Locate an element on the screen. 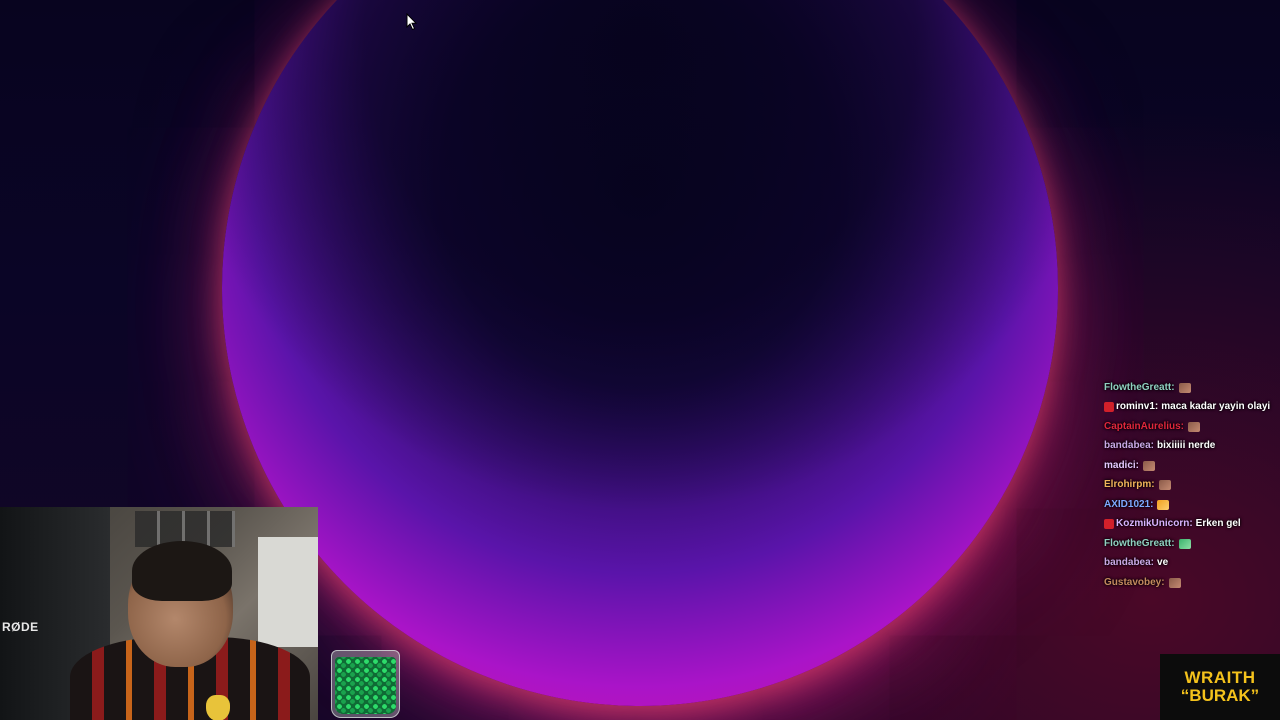 This screenshot has width=1280, height=720. chat-username: CaptainAurelius: is located at coordinates (1144, 427).